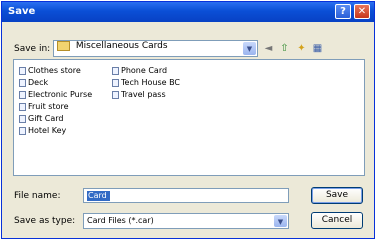 Image resolution: width=377 pixels, height=241 pixels. I want to click on views-menu-icon: ▦, so click(317, 48).